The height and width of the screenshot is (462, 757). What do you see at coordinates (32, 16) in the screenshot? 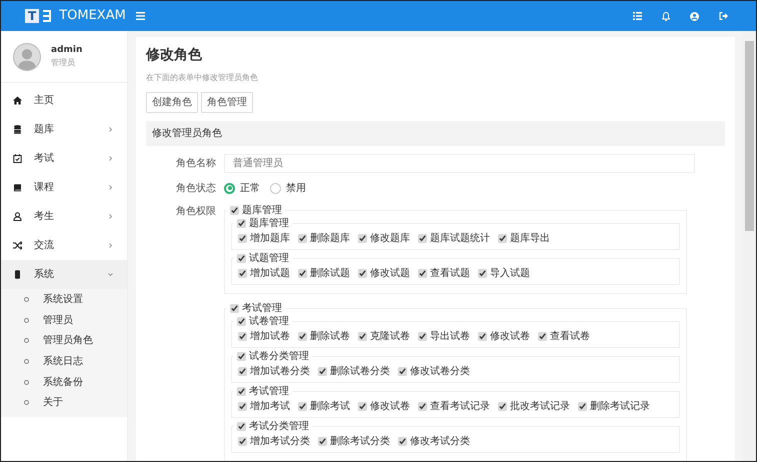
I see `logo-mark: T` at bounding box center [32, 16].